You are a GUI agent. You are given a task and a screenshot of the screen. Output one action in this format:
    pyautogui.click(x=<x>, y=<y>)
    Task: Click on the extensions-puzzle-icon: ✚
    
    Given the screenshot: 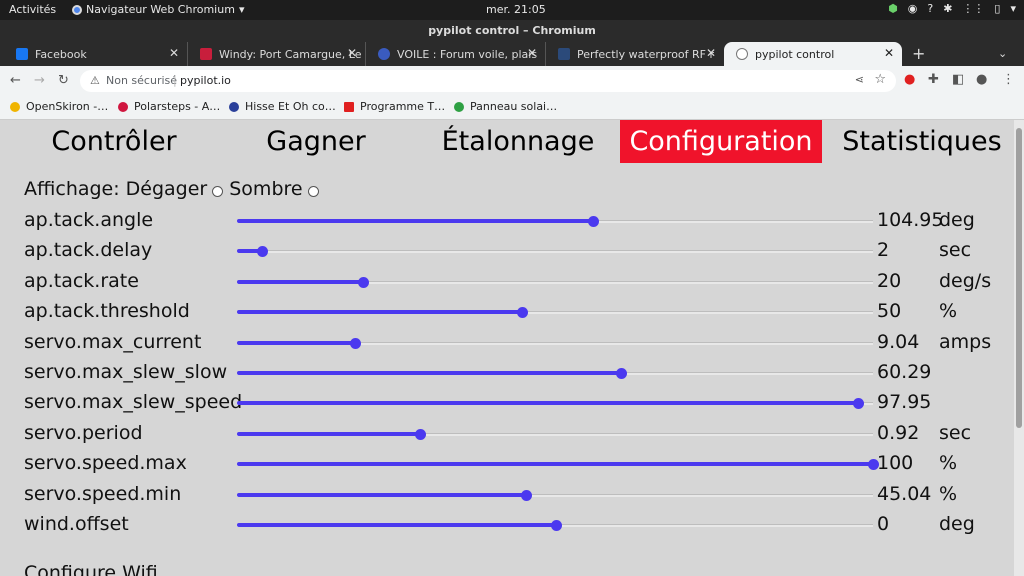 What is the action you would take?
    pyautogui.click(x=933, y=79)
    